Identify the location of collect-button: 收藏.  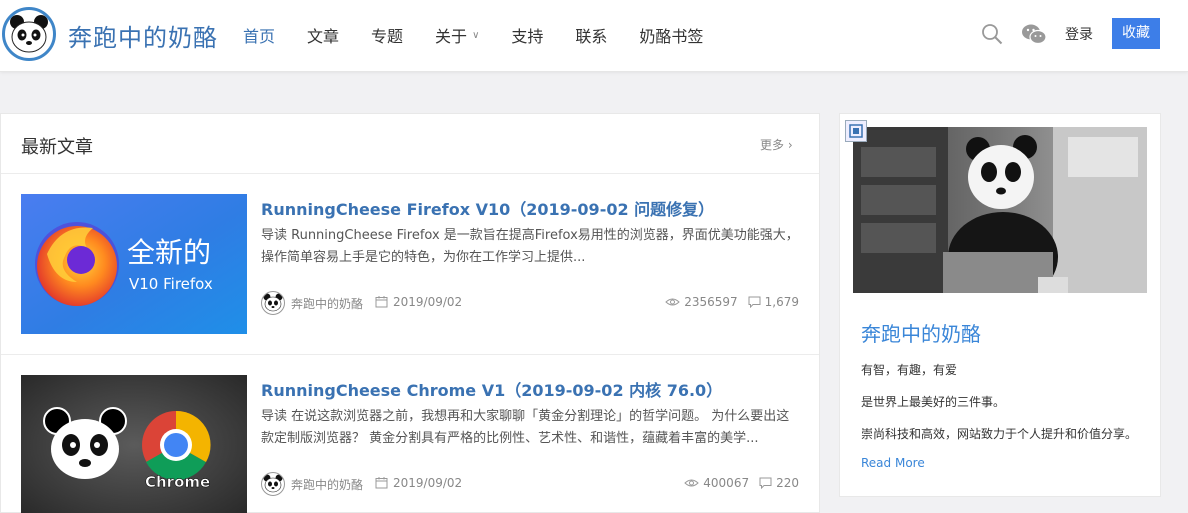
(1136, 33).